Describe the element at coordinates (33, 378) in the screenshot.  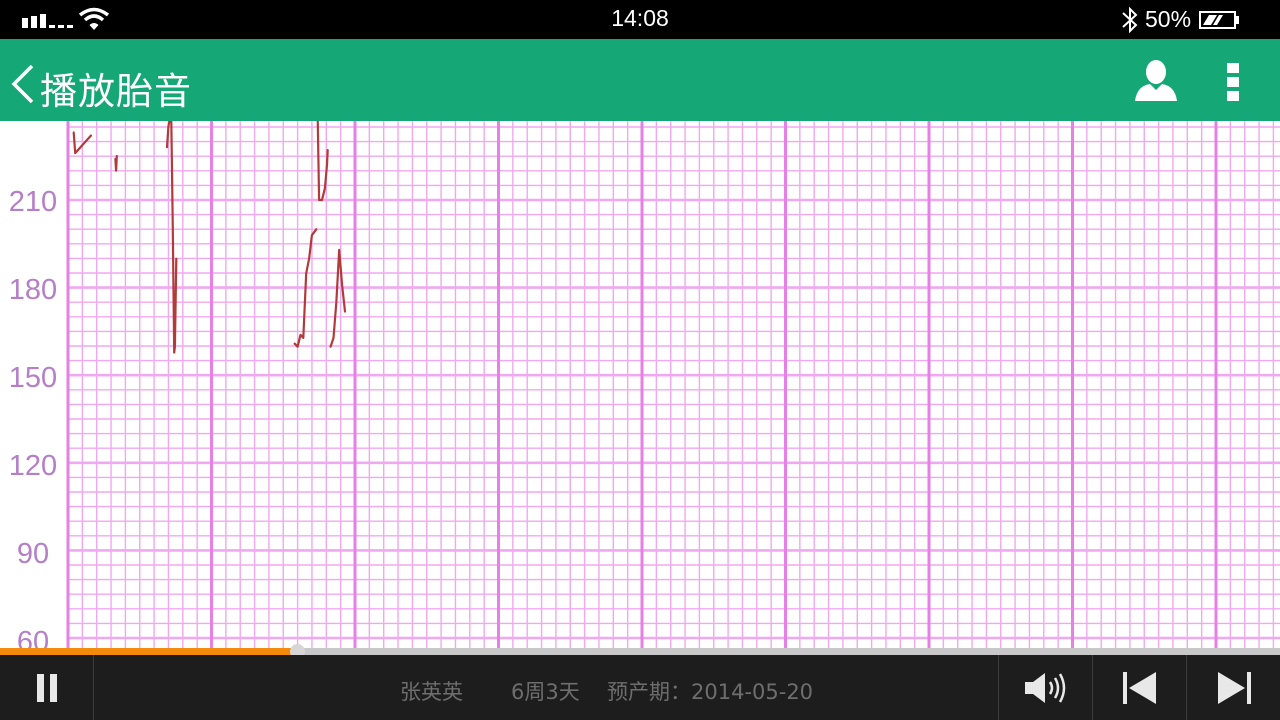
I see `y-tick-label: 150` at that location.